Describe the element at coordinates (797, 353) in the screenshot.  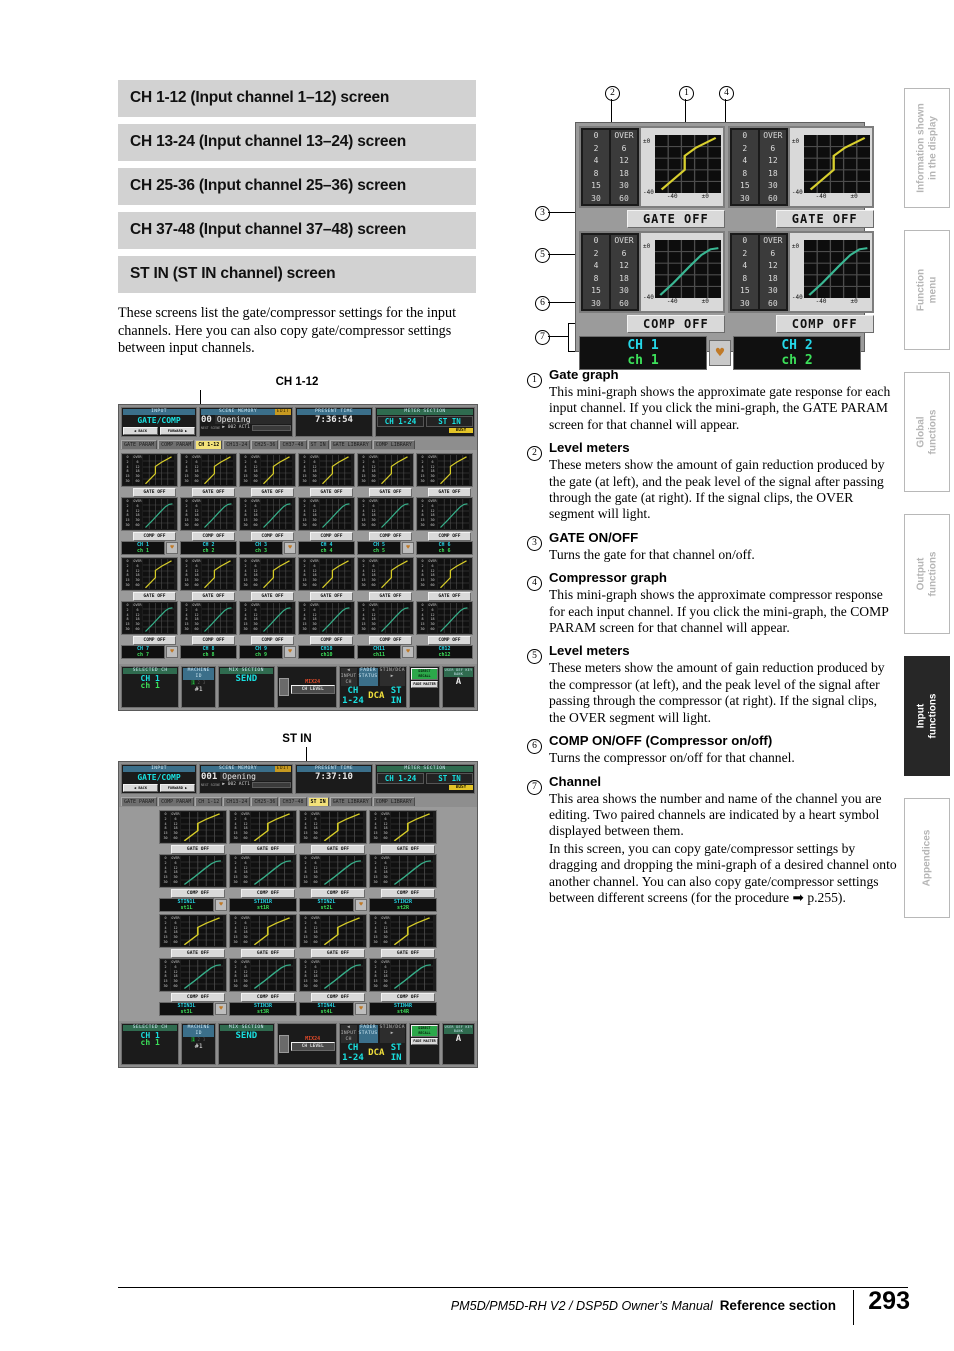
I see `diagram-channel-box-2: CH 2 ch 2` at that location.